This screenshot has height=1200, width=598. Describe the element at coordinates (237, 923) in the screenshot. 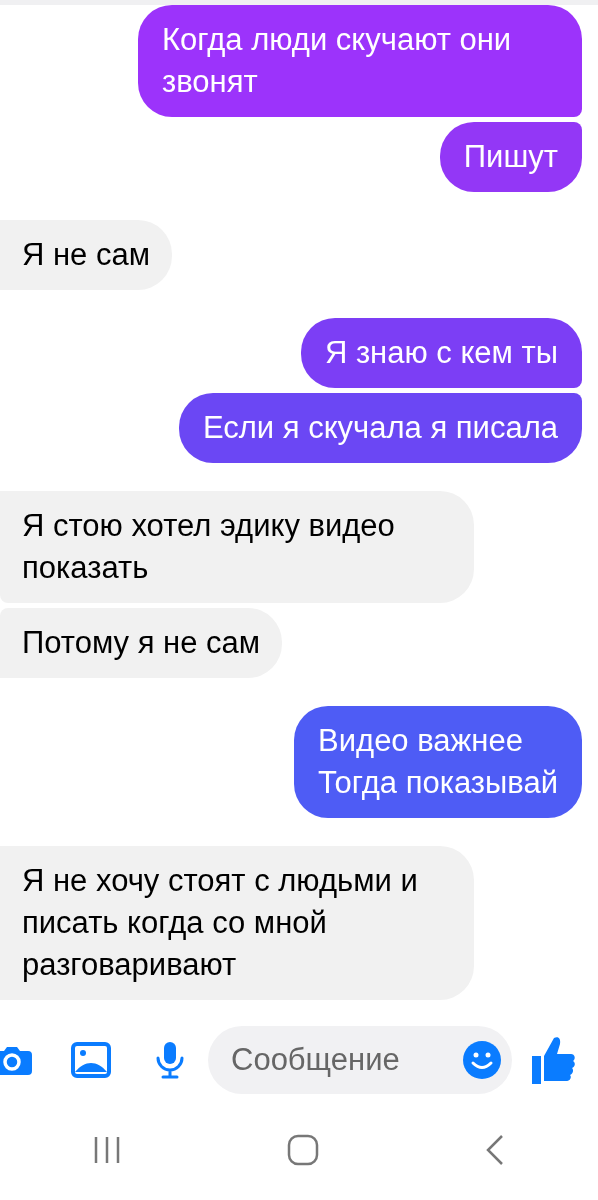

I see `message-bubble: Я не хочу стоят с людьми и писать когда со мной разговаривают` at that location.